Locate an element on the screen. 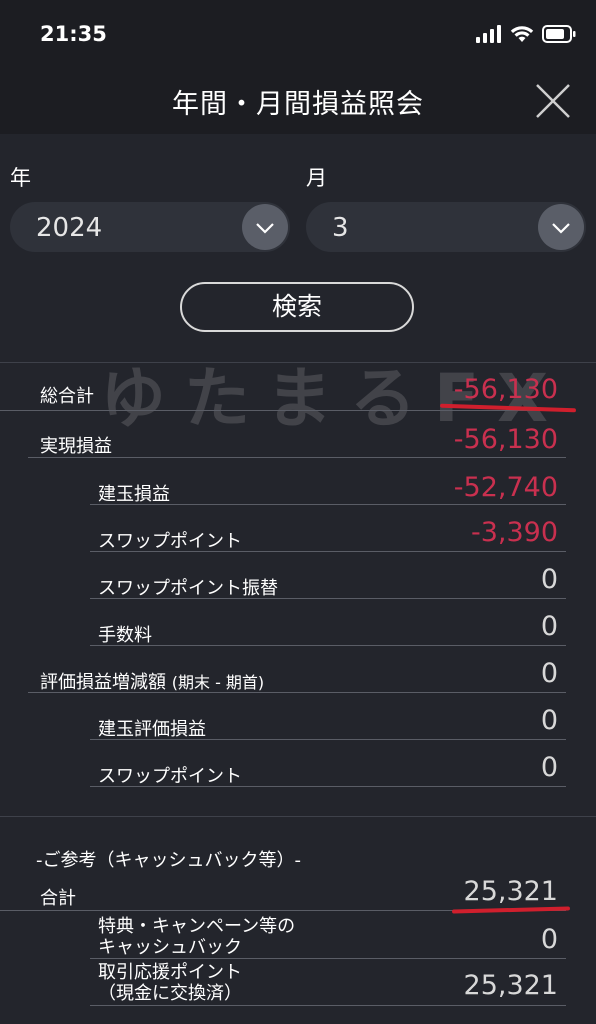 The width and height of the screenshot is (596, 1024). position-pl-label: 建玉損益 is located at coordinates (134, 494).